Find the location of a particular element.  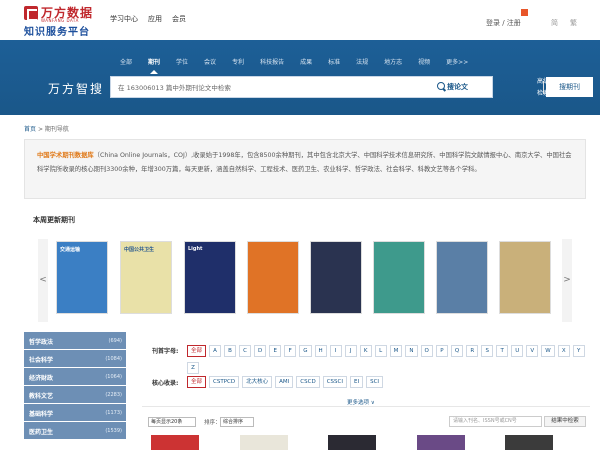

nav-member: 会员 is located at coordinates (179, 19).